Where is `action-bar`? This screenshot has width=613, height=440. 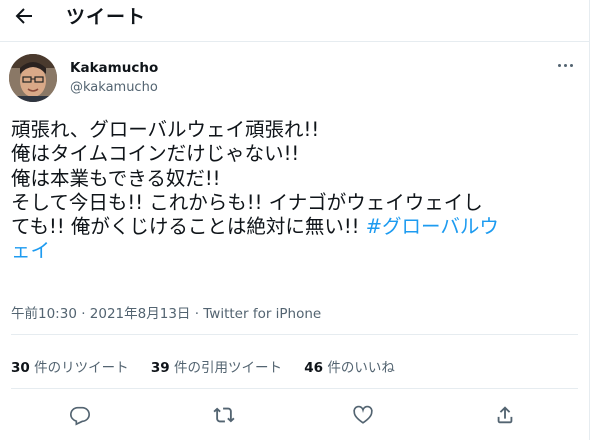 action-bar is located at coordinates (294, 415).